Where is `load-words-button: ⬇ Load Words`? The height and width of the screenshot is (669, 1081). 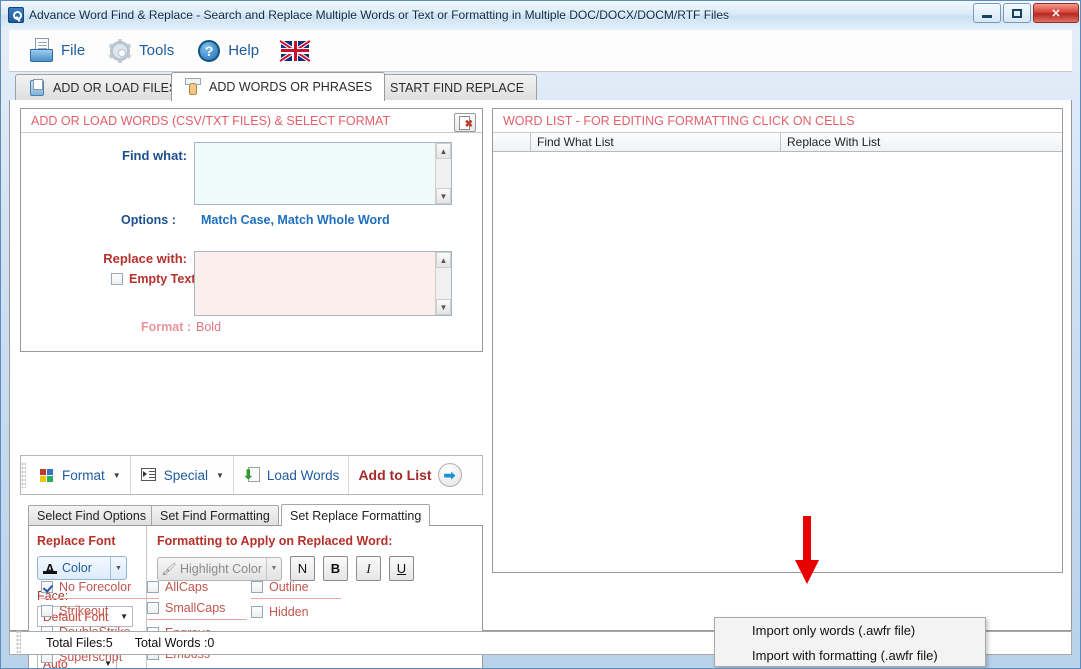 load-words-button: ⬇ Load Words is located at coordinates (292, 475).